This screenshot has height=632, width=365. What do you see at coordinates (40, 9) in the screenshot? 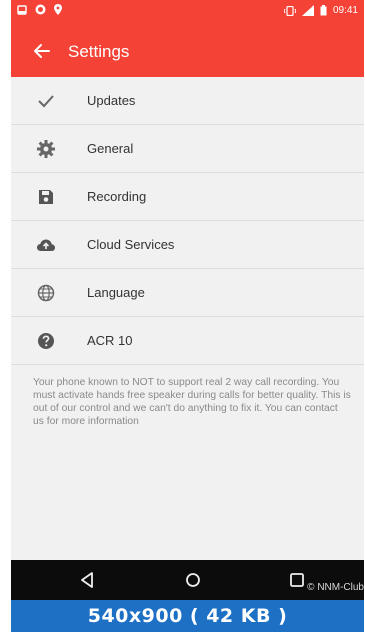
I see `whatsapp-icon` at bounding box center [40, 9].